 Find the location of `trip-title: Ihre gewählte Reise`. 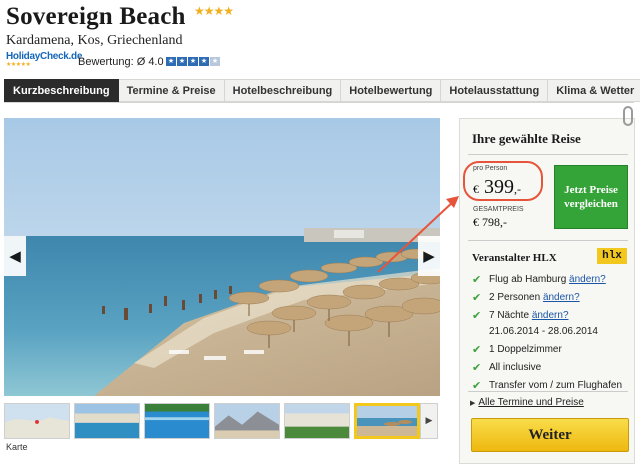

trip-title: Ihre gewählte Reise is located at coordinates (526, 138).